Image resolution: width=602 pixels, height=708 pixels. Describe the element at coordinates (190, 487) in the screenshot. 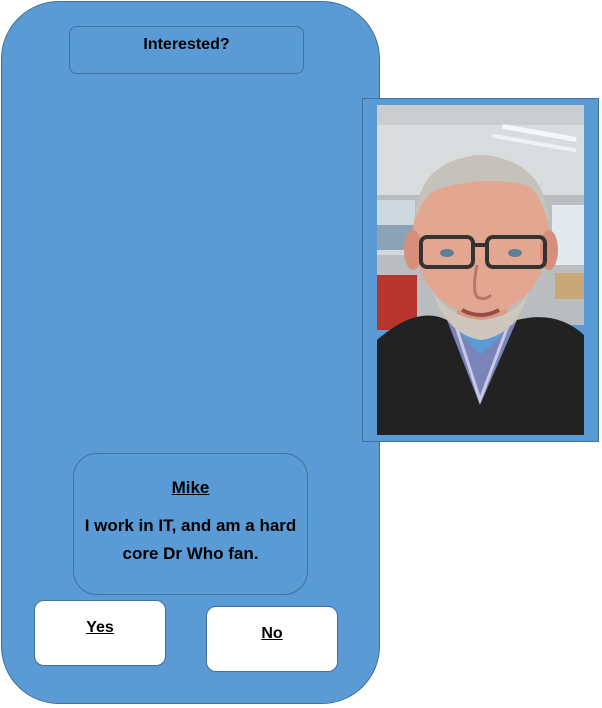

I see `profile-name: Mike` at that location.